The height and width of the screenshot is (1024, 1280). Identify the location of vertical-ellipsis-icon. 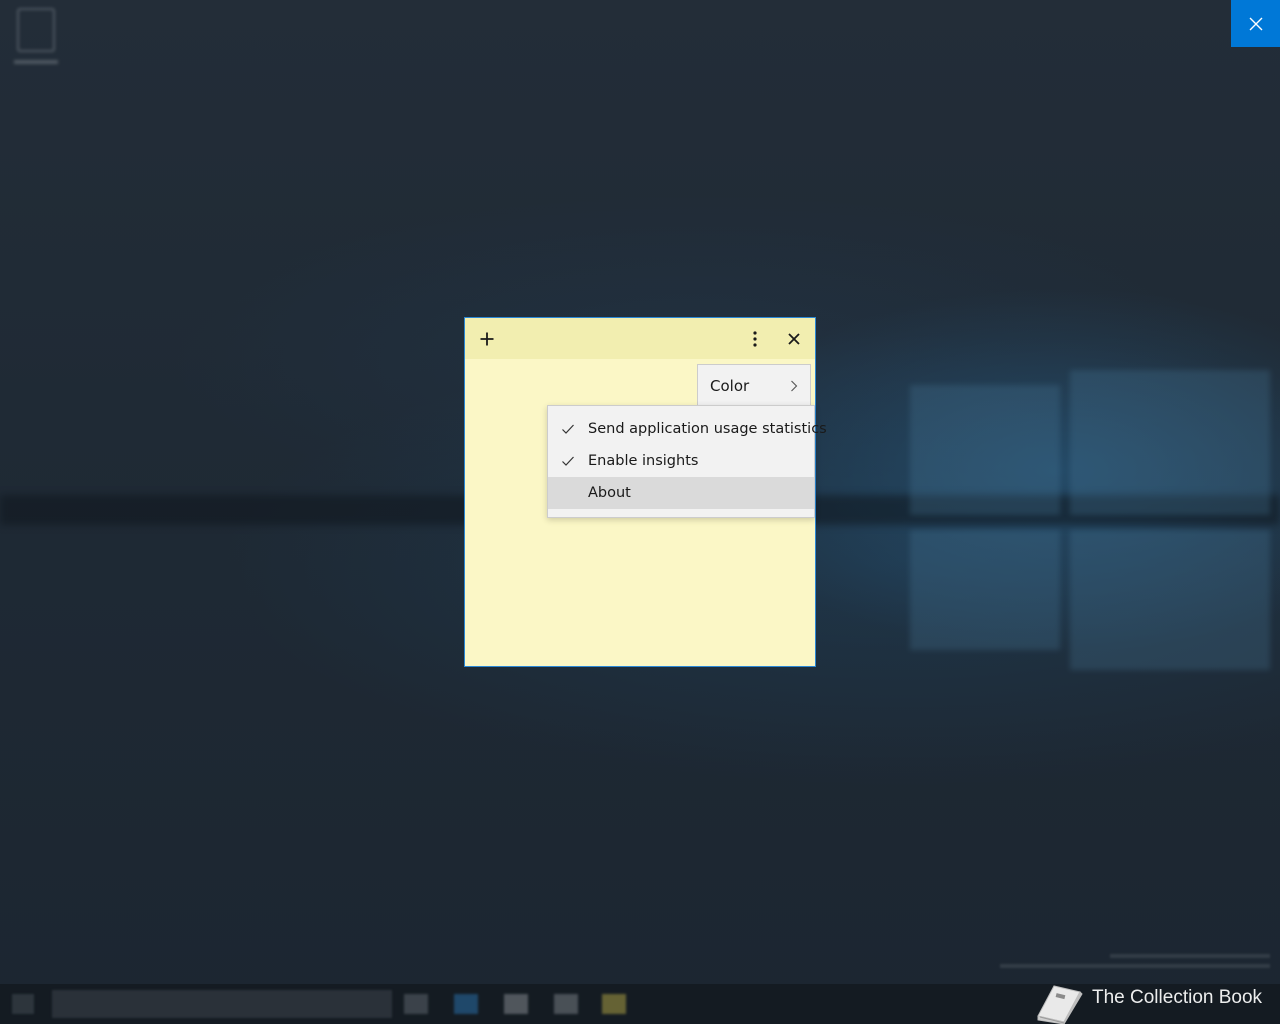
(755, 338).